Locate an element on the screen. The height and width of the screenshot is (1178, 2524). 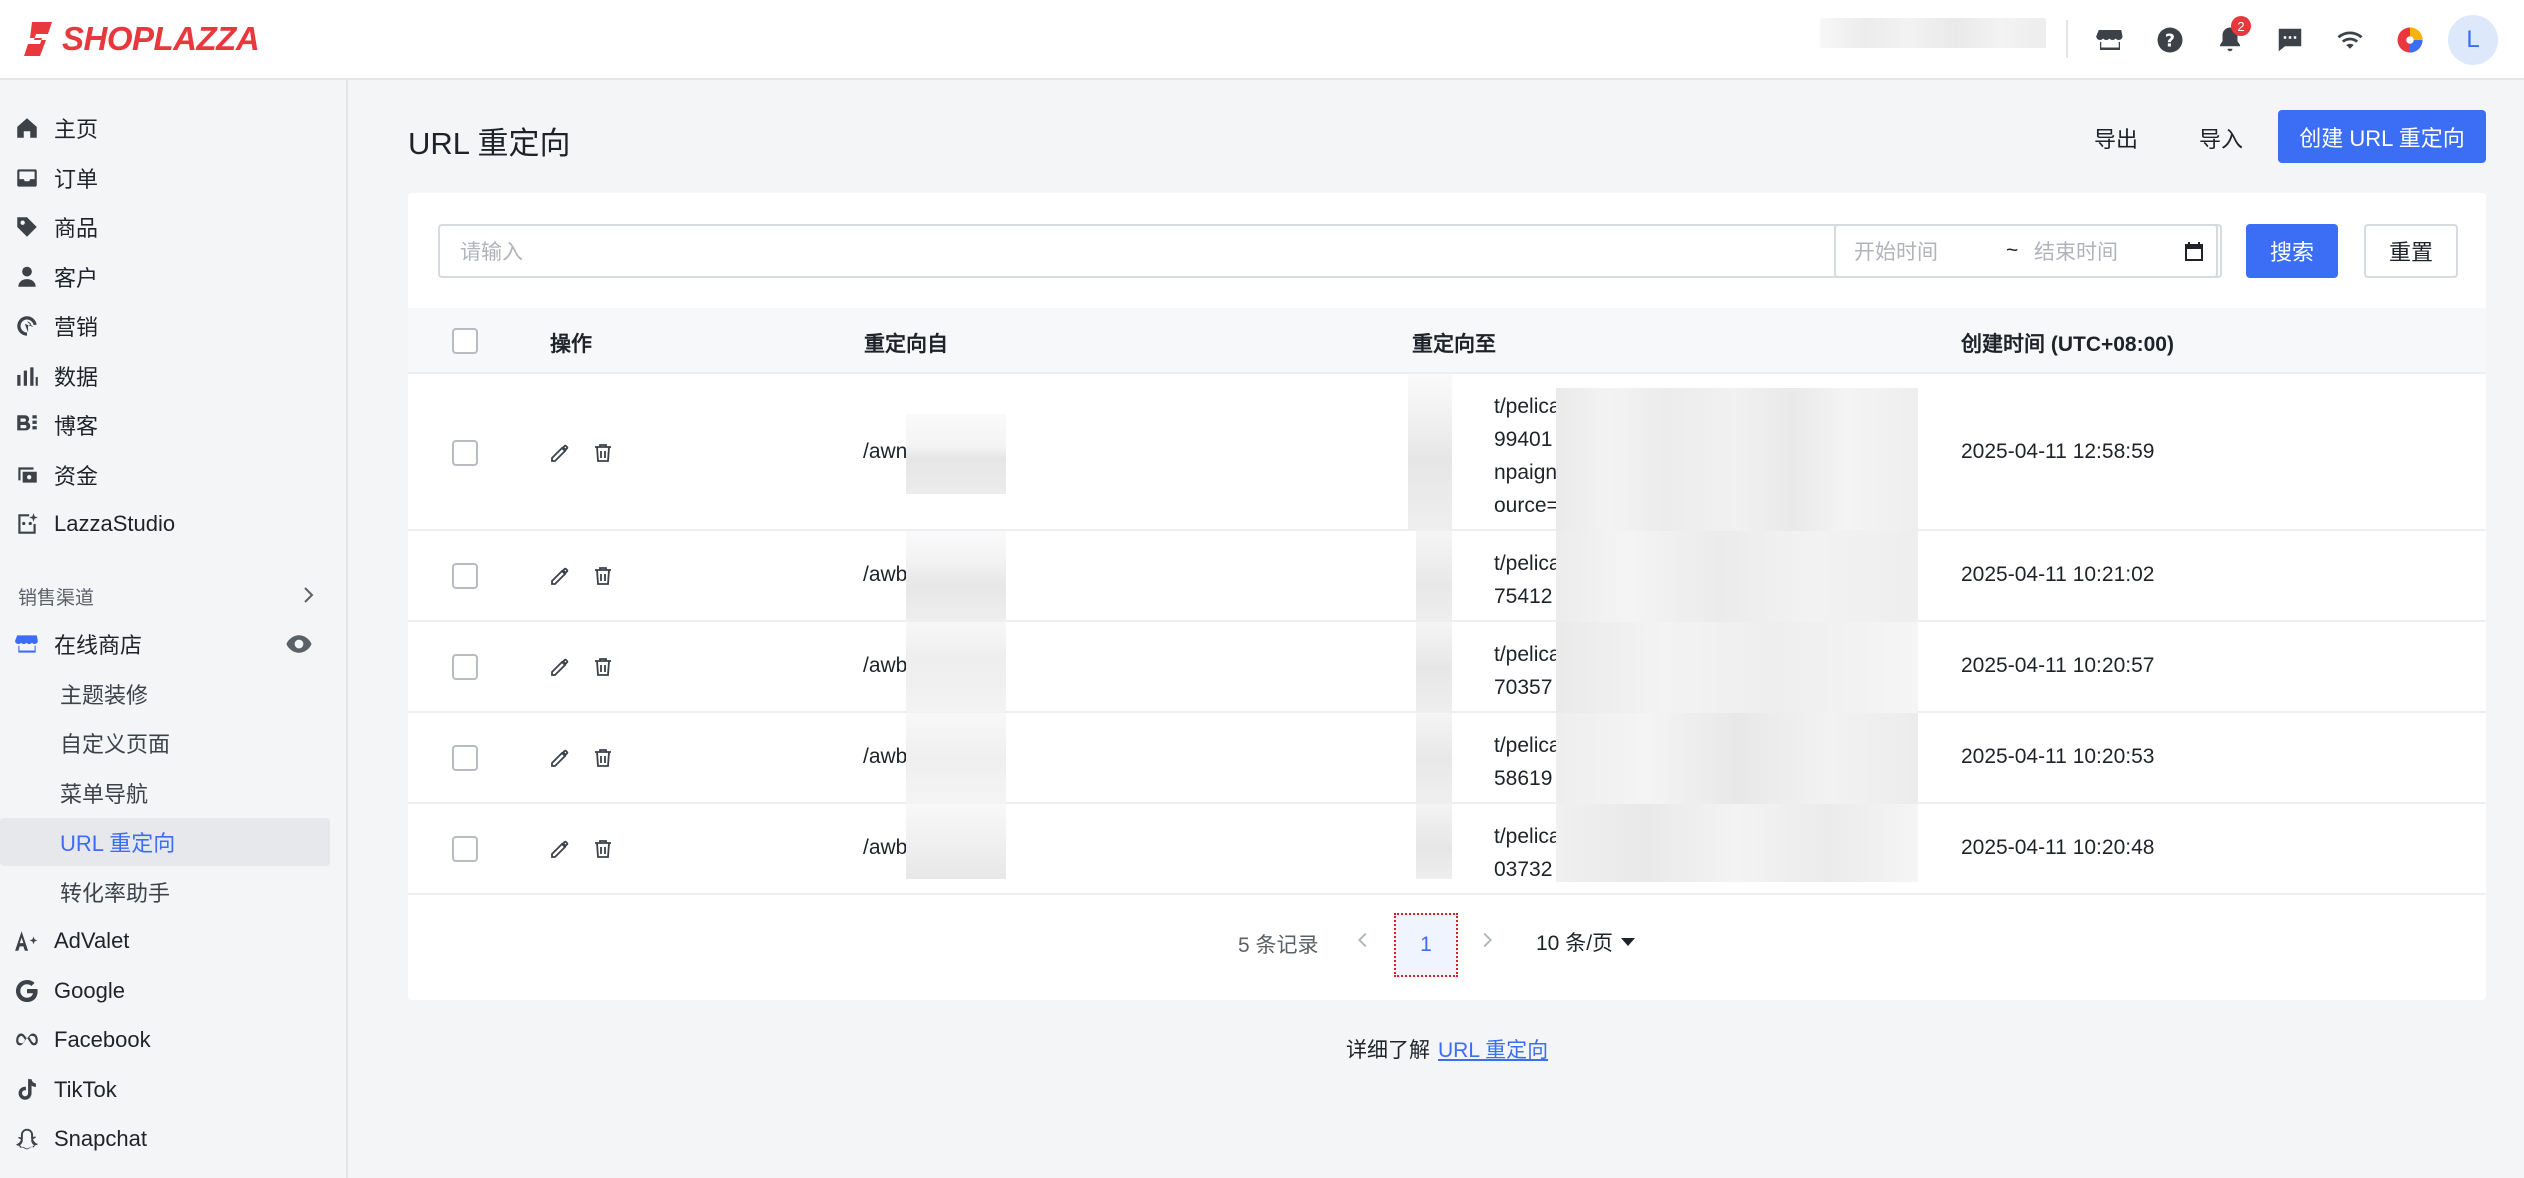
help-icon: ? is located at coordinates (2170, 40).